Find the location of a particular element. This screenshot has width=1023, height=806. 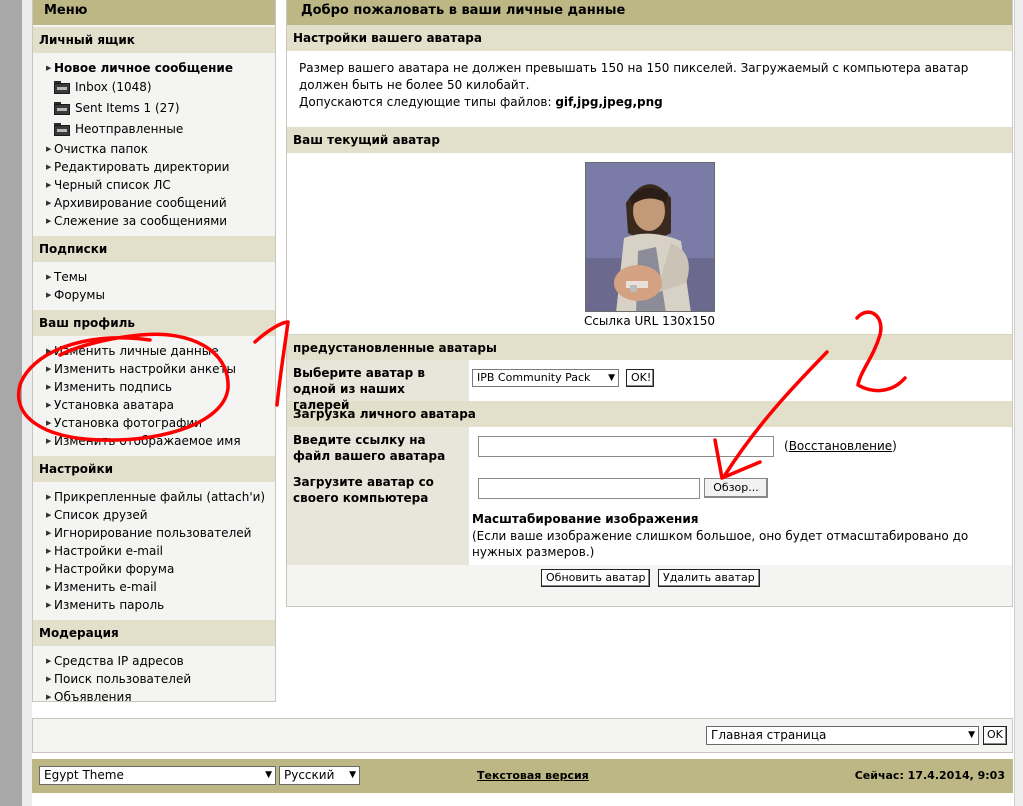

forum-jump-select: Главная страница ▼ is located at coordinates (842, 735).